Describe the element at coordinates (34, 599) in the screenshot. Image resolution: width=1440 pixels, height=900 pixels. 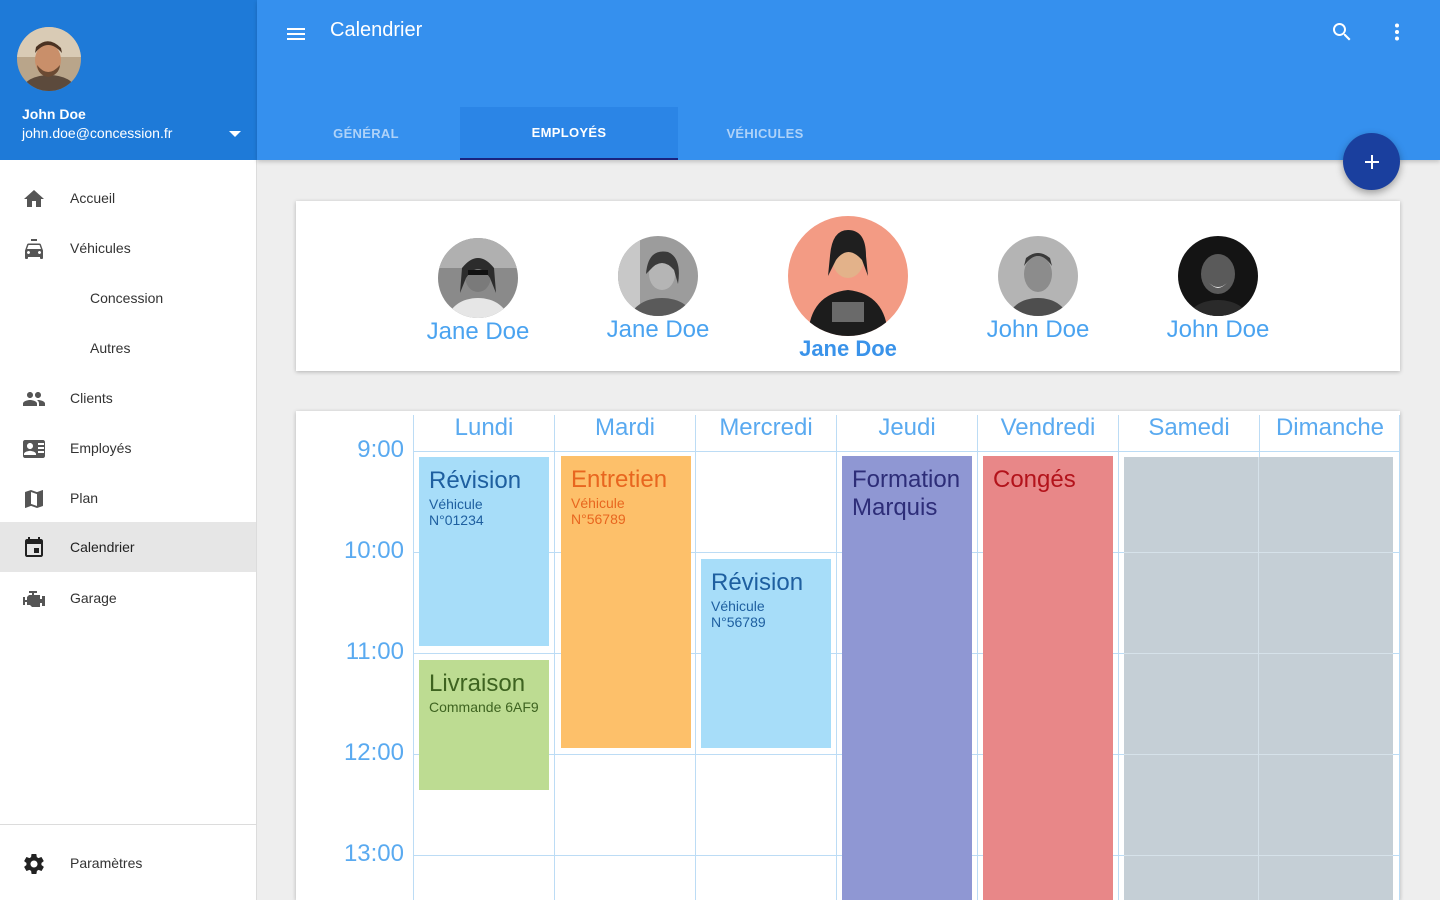
I see `engine-icon` at that location.